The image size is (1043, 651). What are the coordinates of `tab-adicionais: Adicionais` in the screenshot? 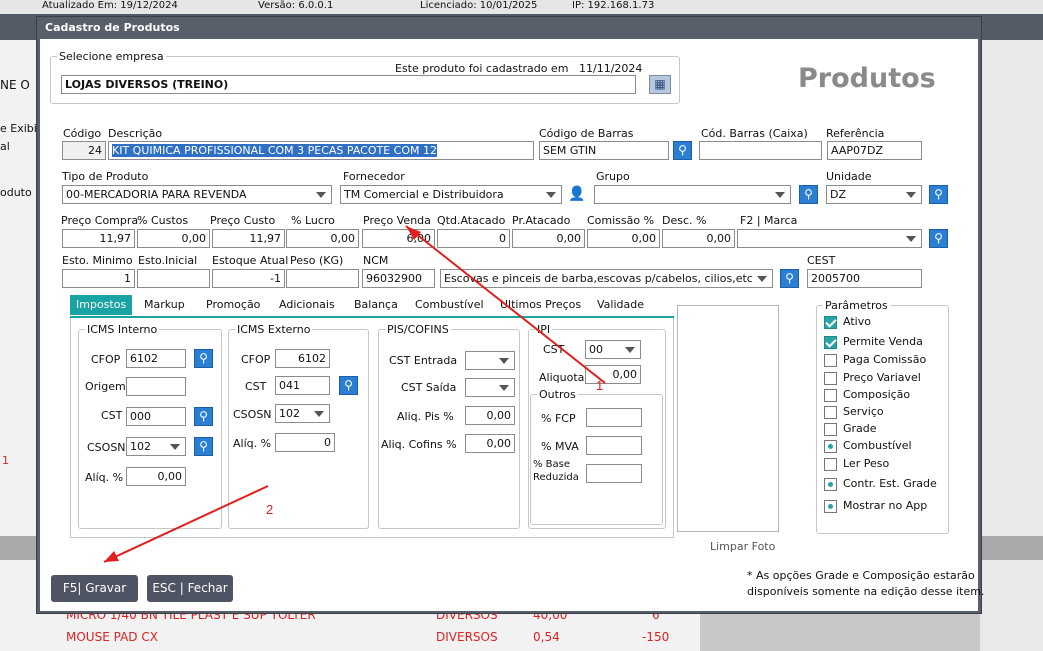 It's located at (307, 305).